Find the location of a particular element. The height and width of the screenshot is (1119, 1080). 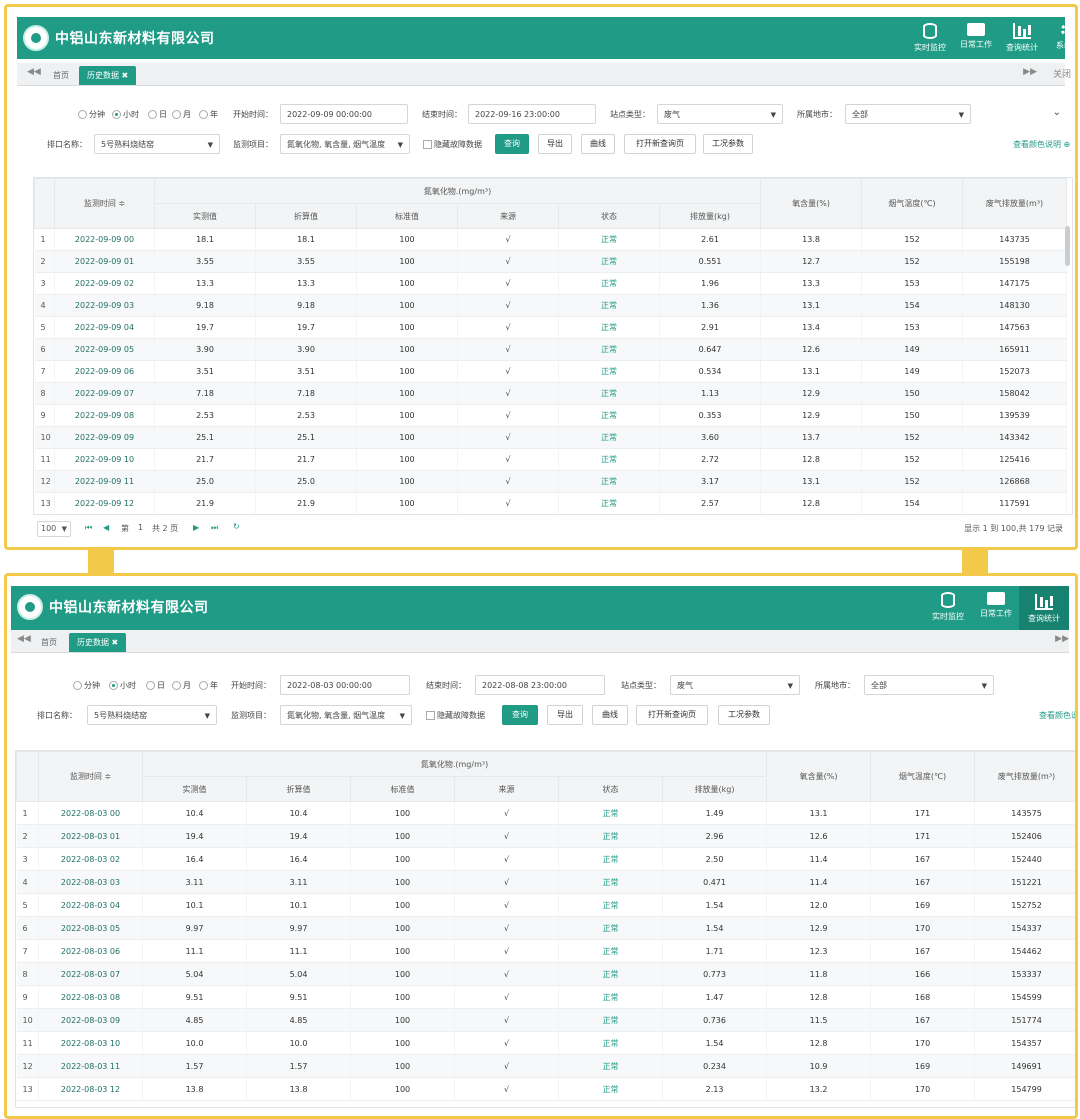

color-legend-link: 查看颜色说明 ⊕ is located at coordinates (1041, 144).